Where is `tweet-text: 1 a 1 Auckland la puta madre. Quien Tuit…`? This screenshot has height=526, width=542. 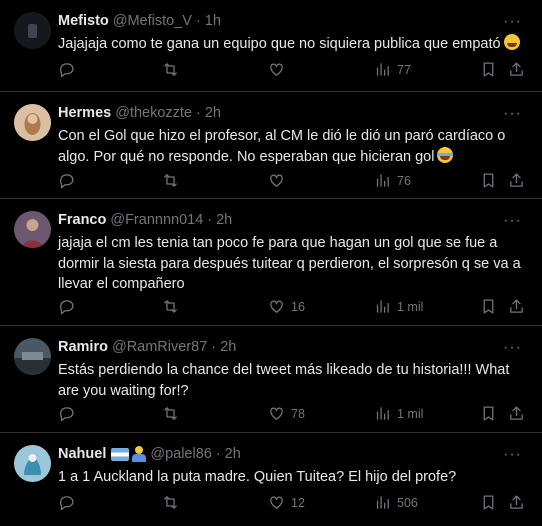
tweet-text: 1 a 1 Auckland la puta madre. Quien Tuit… is located at coordinates (257, 477).